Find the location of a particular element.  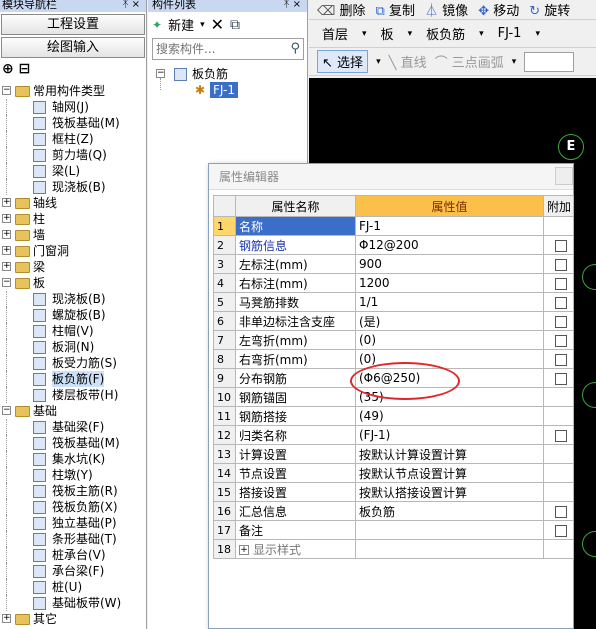

property-name: 右弯折(mm) is located at coordinates (295, 359).